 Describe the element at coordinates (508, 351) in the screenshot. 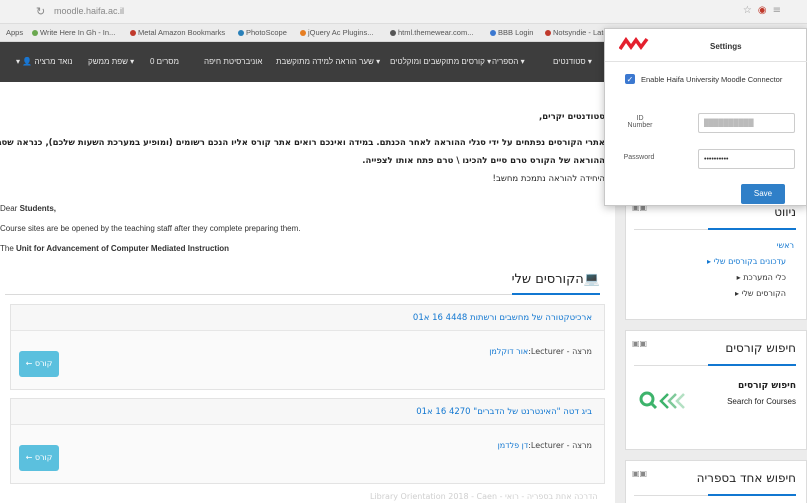

I see `teacher-link: אור דוקלמן` at that location.